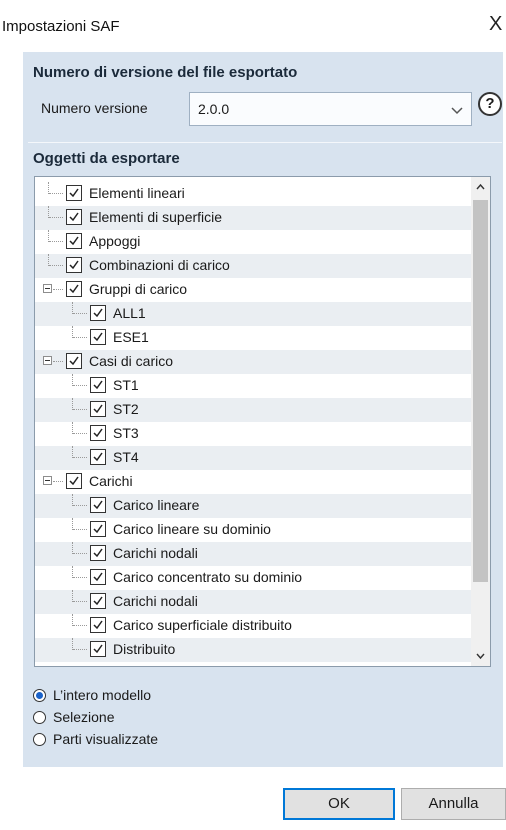 Image resolution: width=506 pixels, height=830 pixels. Describe the element at coordinates (94, 108) in the screenshot. I see `version-label: Numero versione` at that location.